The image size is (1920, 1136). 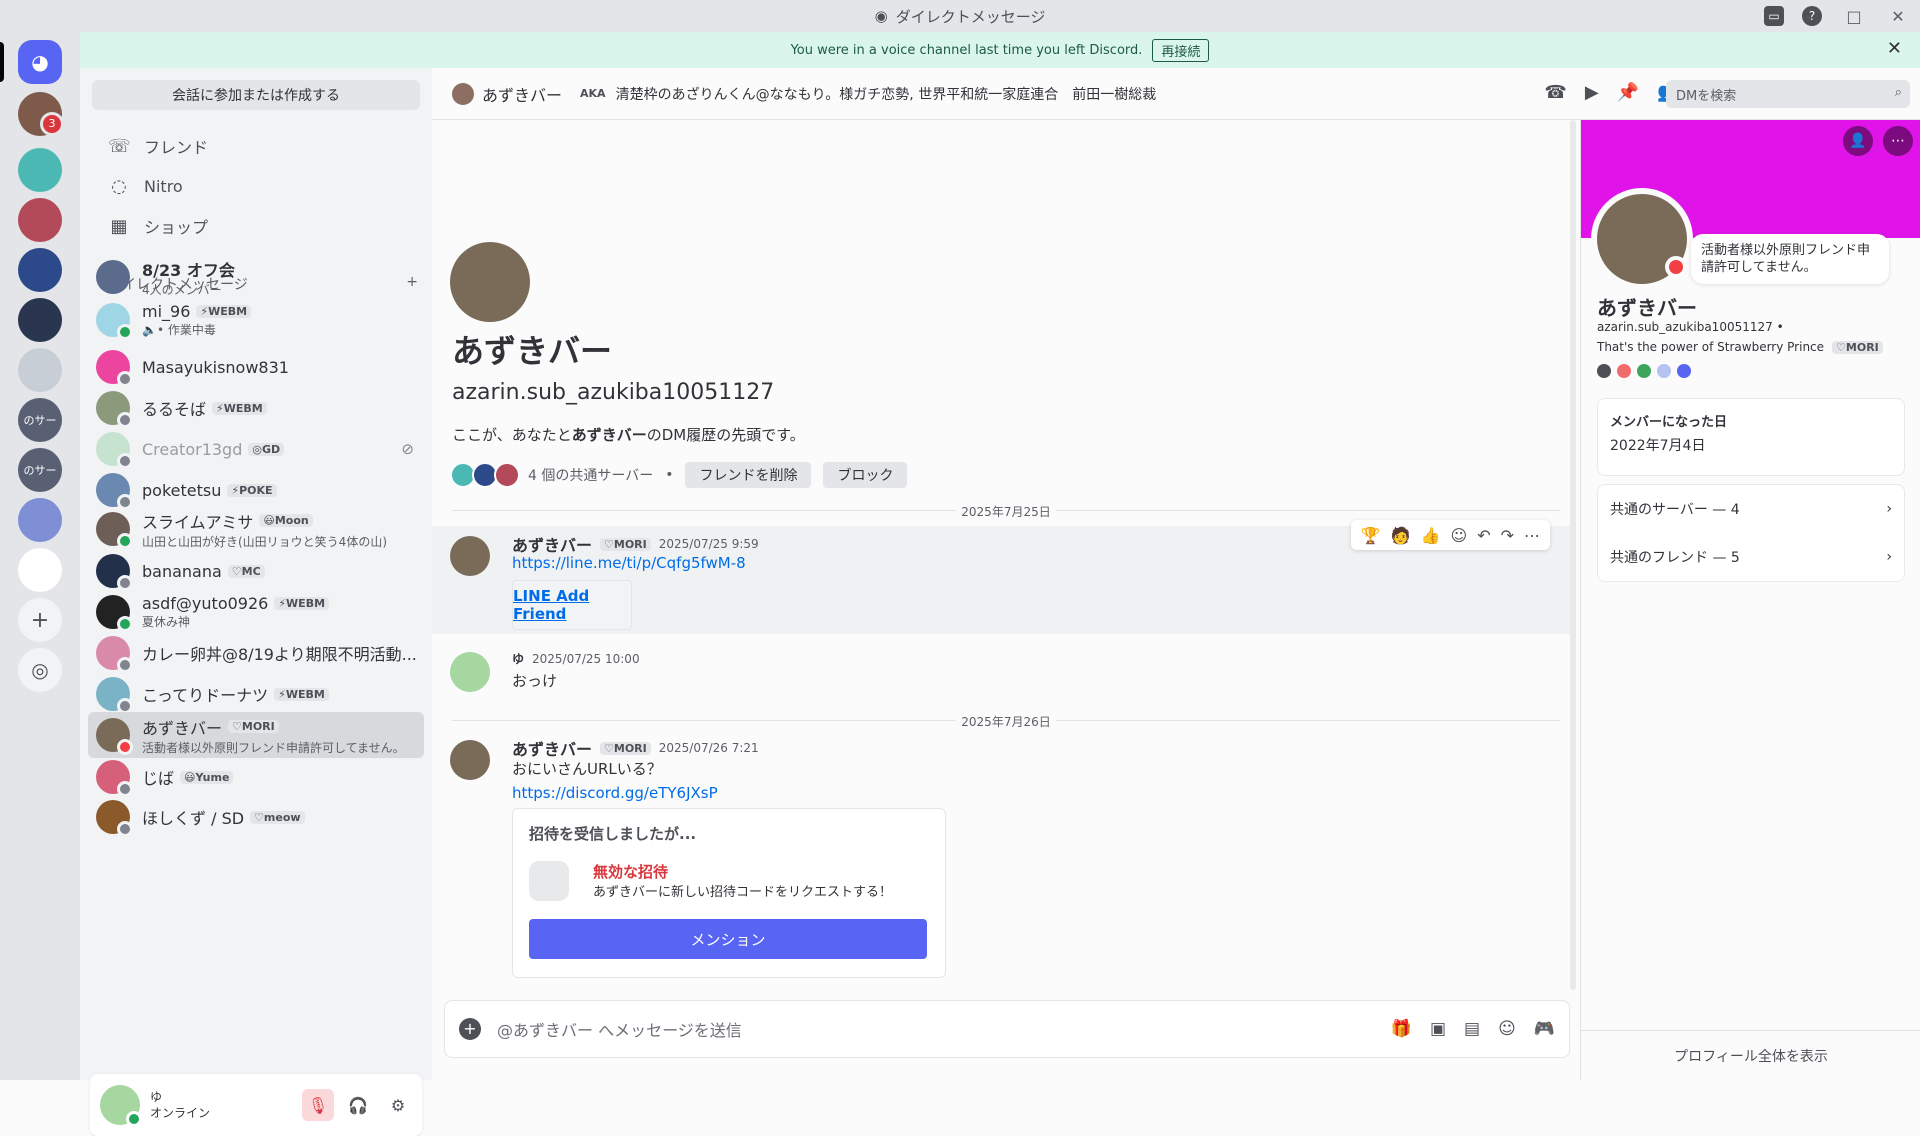 What do you see at coordinates (398, 1105) in the screenshot?
I see `user-settings-button: ⚙` at bounding box center [398, 1105].